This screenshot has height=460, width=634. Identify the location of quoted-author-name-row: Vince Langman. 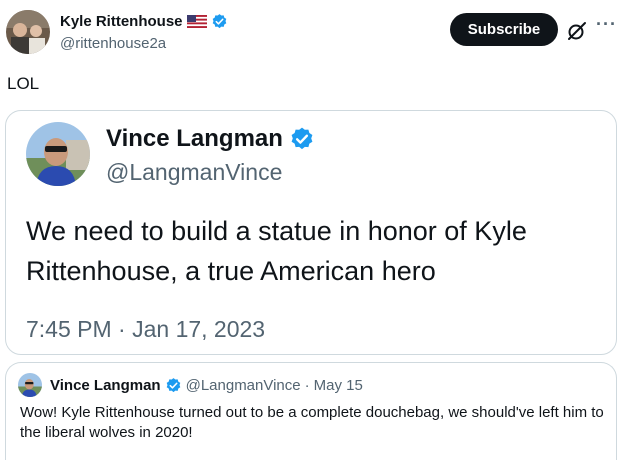
(210, 139).